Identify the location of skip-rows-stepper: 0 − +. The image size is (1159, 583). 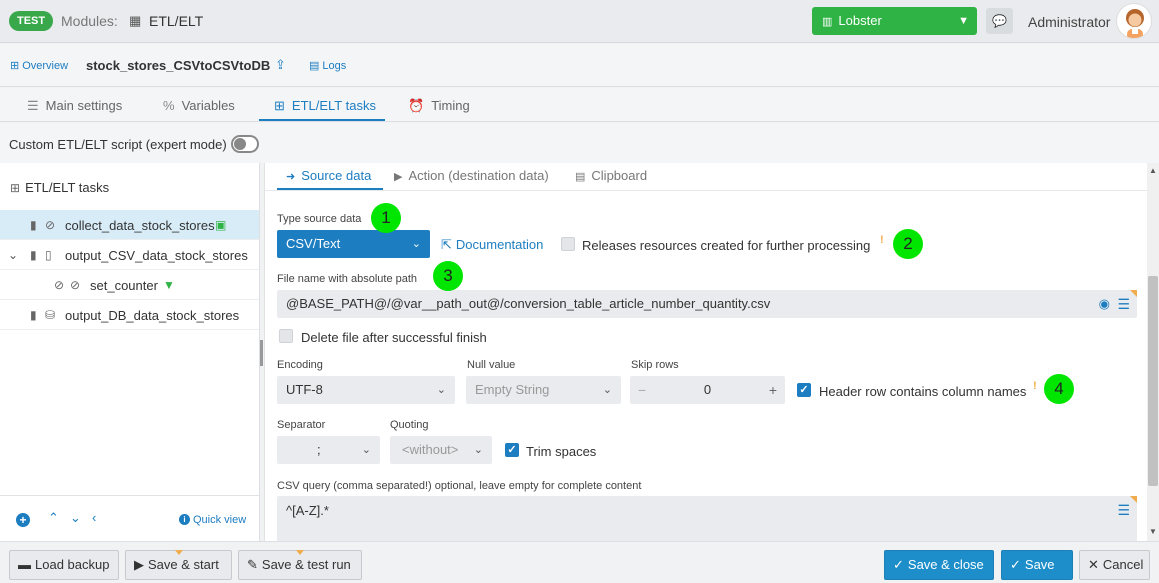
(707, 390).